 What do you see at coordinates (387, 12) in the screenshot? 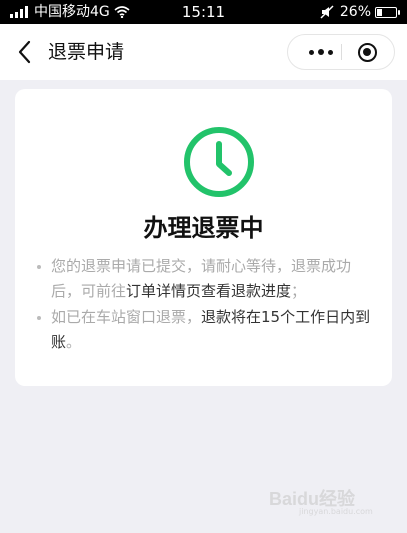
I see `battery-icon` at bounding box center [387, 12].